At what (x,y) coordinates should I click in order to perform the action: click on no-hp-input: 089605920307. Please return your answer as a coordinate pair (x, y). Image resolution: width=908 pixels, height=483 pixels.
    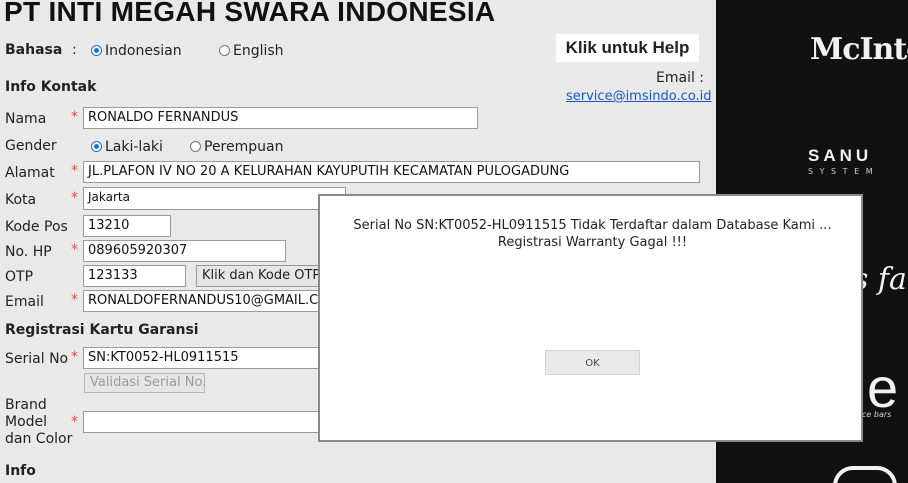
    Looking at the image, I should click on (184, 251).